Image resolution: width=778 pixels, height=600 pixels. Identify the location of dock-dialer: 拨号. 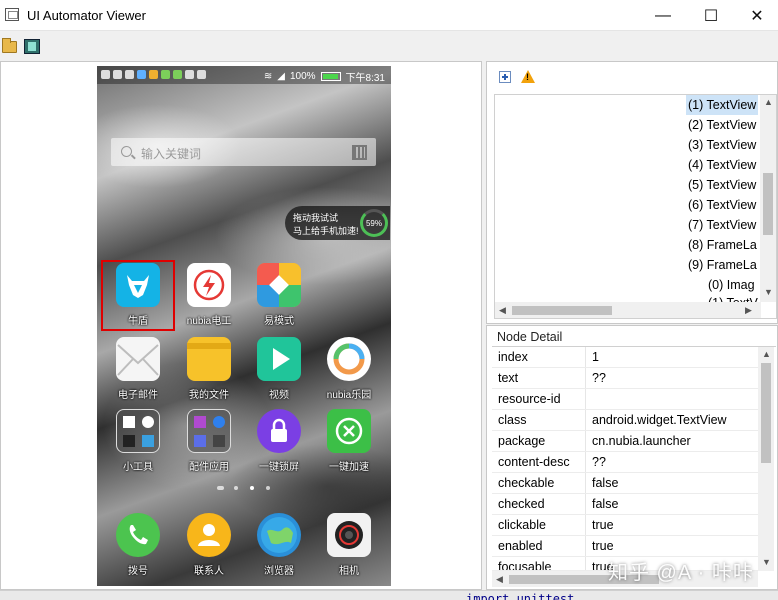
(138, 548).